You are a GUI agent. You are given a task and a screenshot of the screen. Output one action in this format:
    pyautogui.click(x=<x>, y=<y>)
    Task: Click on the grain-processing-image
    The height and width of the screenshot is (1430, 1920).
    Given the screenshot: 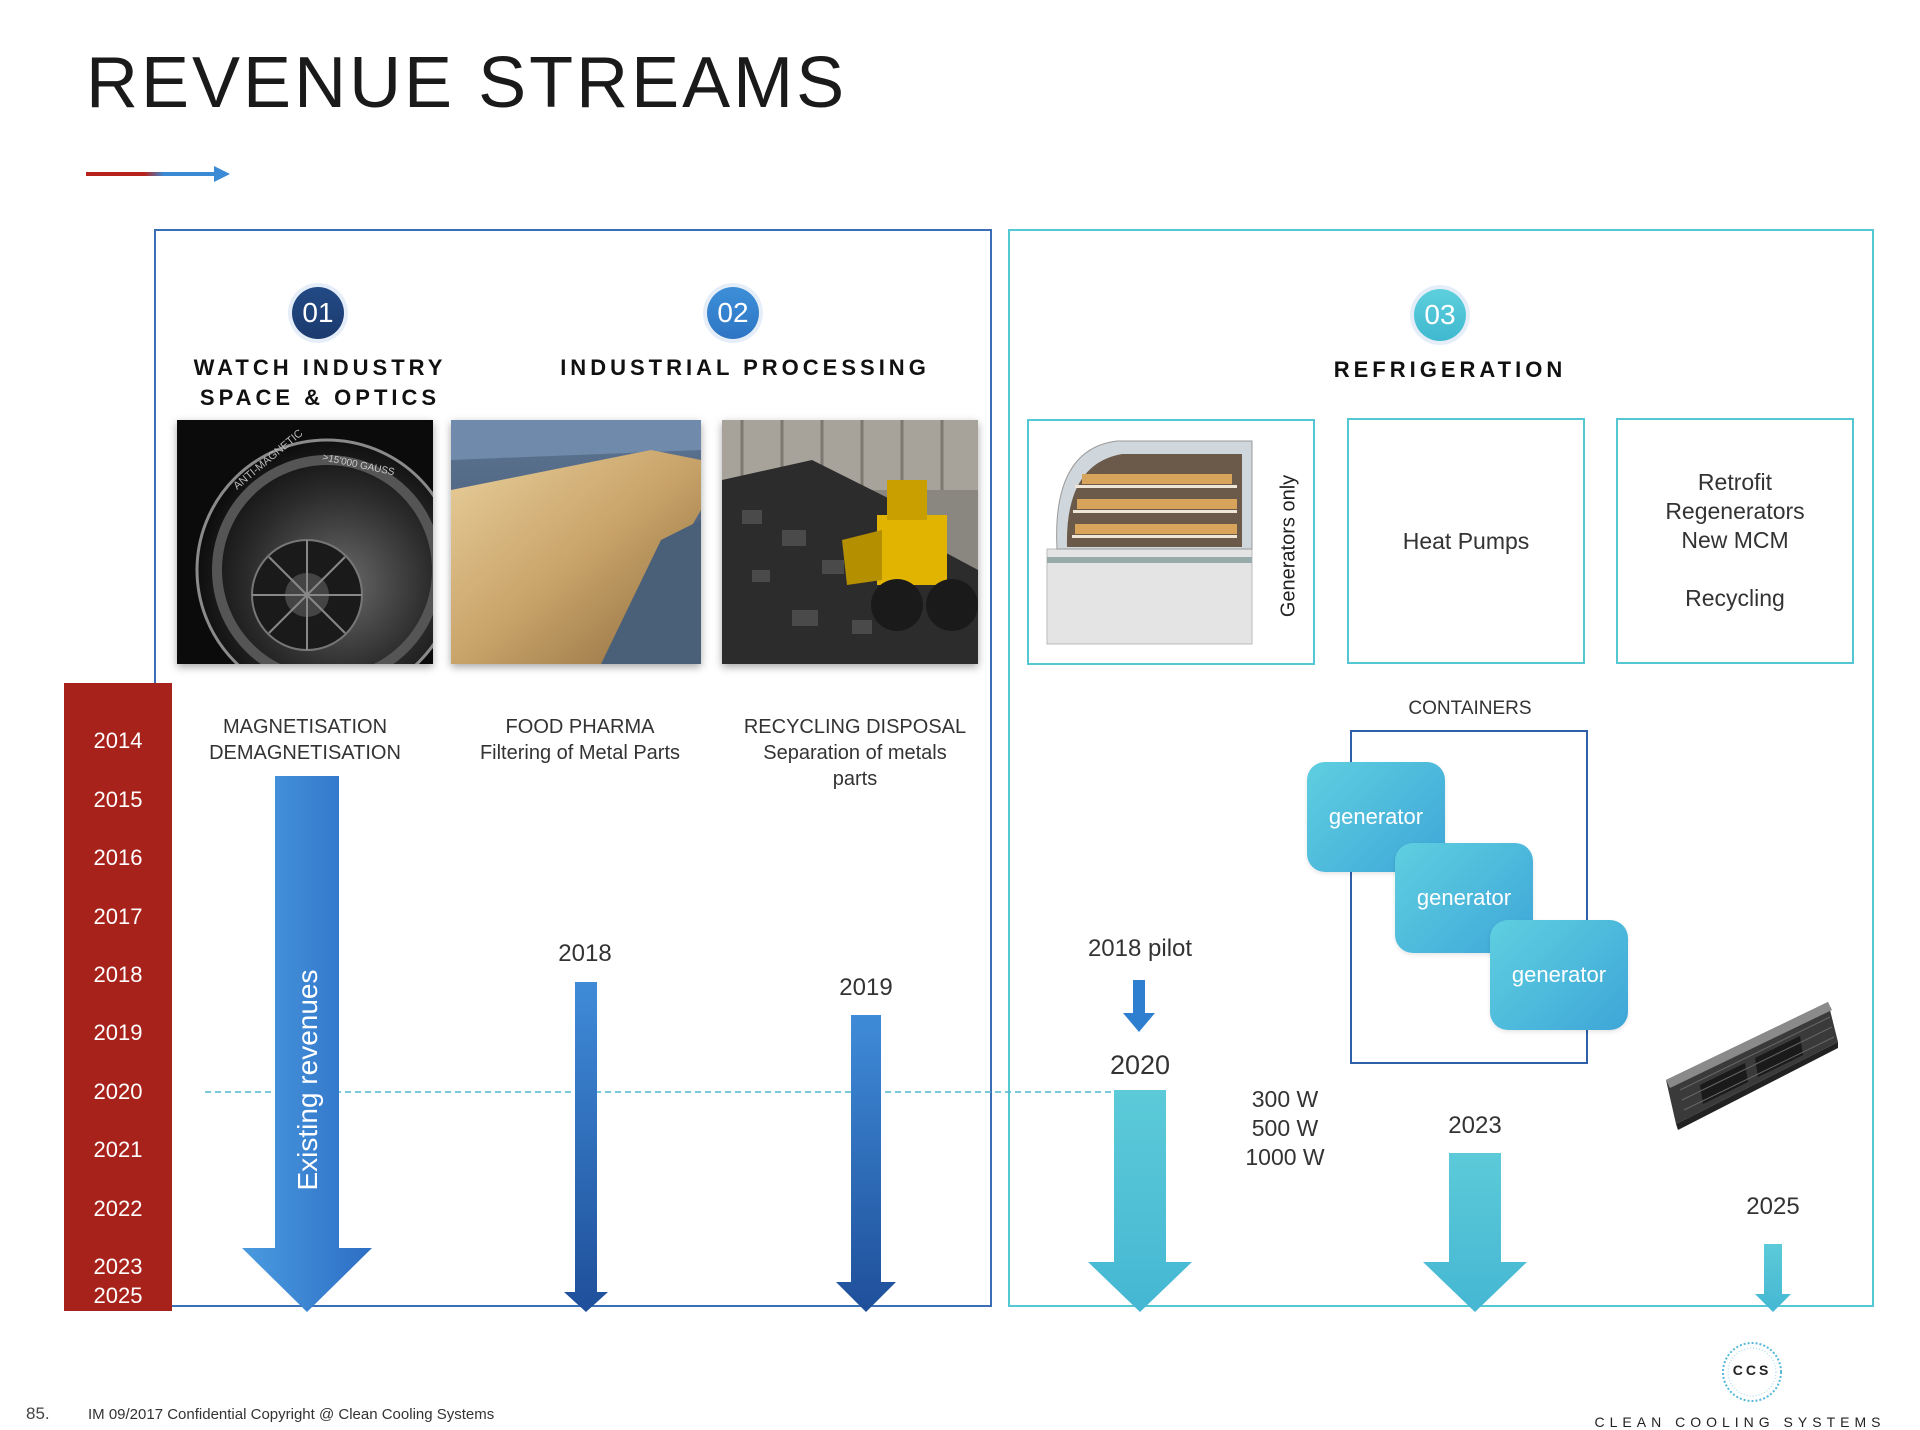 What is the action you would take?
    pyautogui.click(x=576, y=542)
    